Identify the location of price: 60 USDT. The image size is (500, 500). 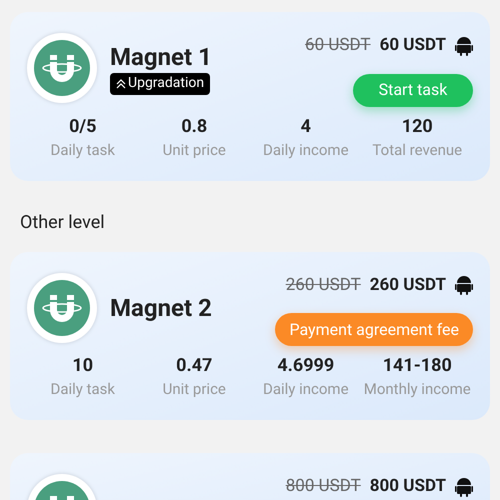
(413, 45).